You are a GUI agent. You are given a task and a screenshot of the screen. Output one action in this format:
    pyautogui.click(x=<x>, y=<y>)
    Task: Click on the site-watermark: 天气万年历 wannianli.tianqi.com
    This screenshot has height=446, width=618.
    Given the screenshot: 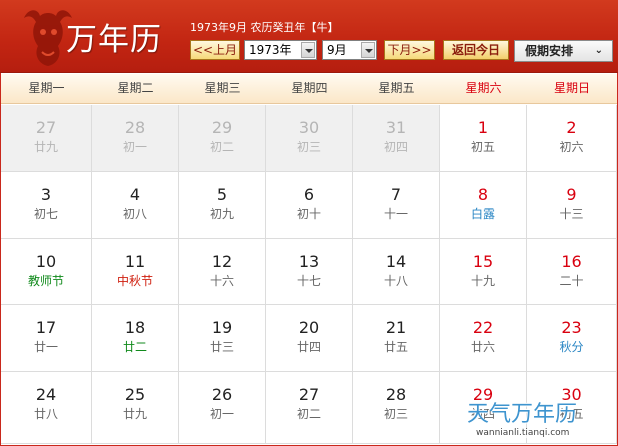 What is the action you would take?
    pyautogui.click(x=540, y=419)
    